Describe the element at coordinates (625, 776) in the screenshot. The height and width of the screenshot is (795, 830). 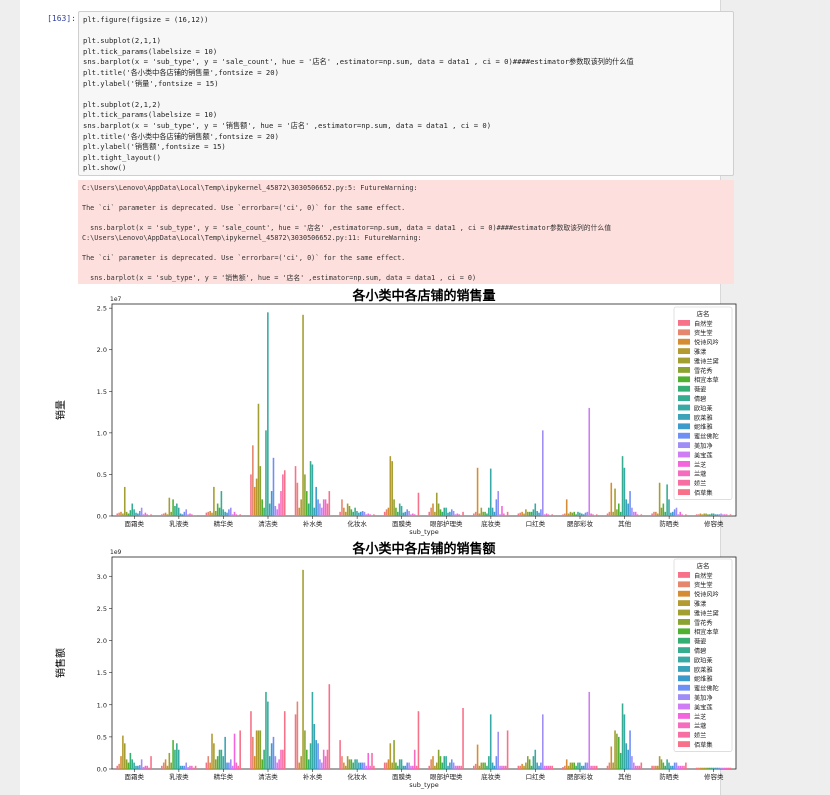
I see `x-tick-label: 其他` at that location.